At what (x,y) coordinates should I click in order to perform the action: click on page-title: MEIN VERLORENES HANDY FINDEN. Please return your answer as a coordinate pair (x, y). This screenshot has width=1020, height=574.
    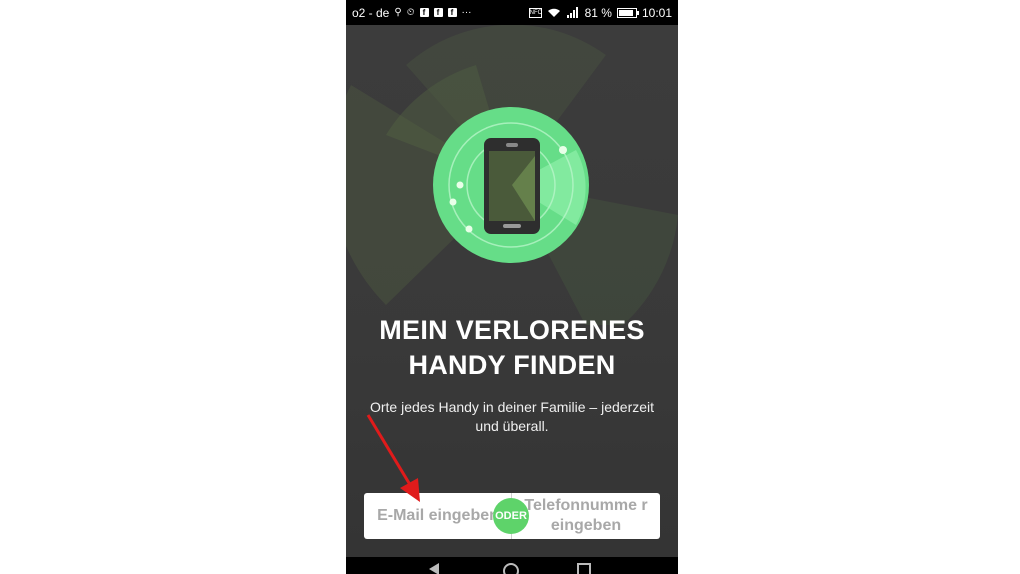
    Looking at the image, I should click on (512, 347).